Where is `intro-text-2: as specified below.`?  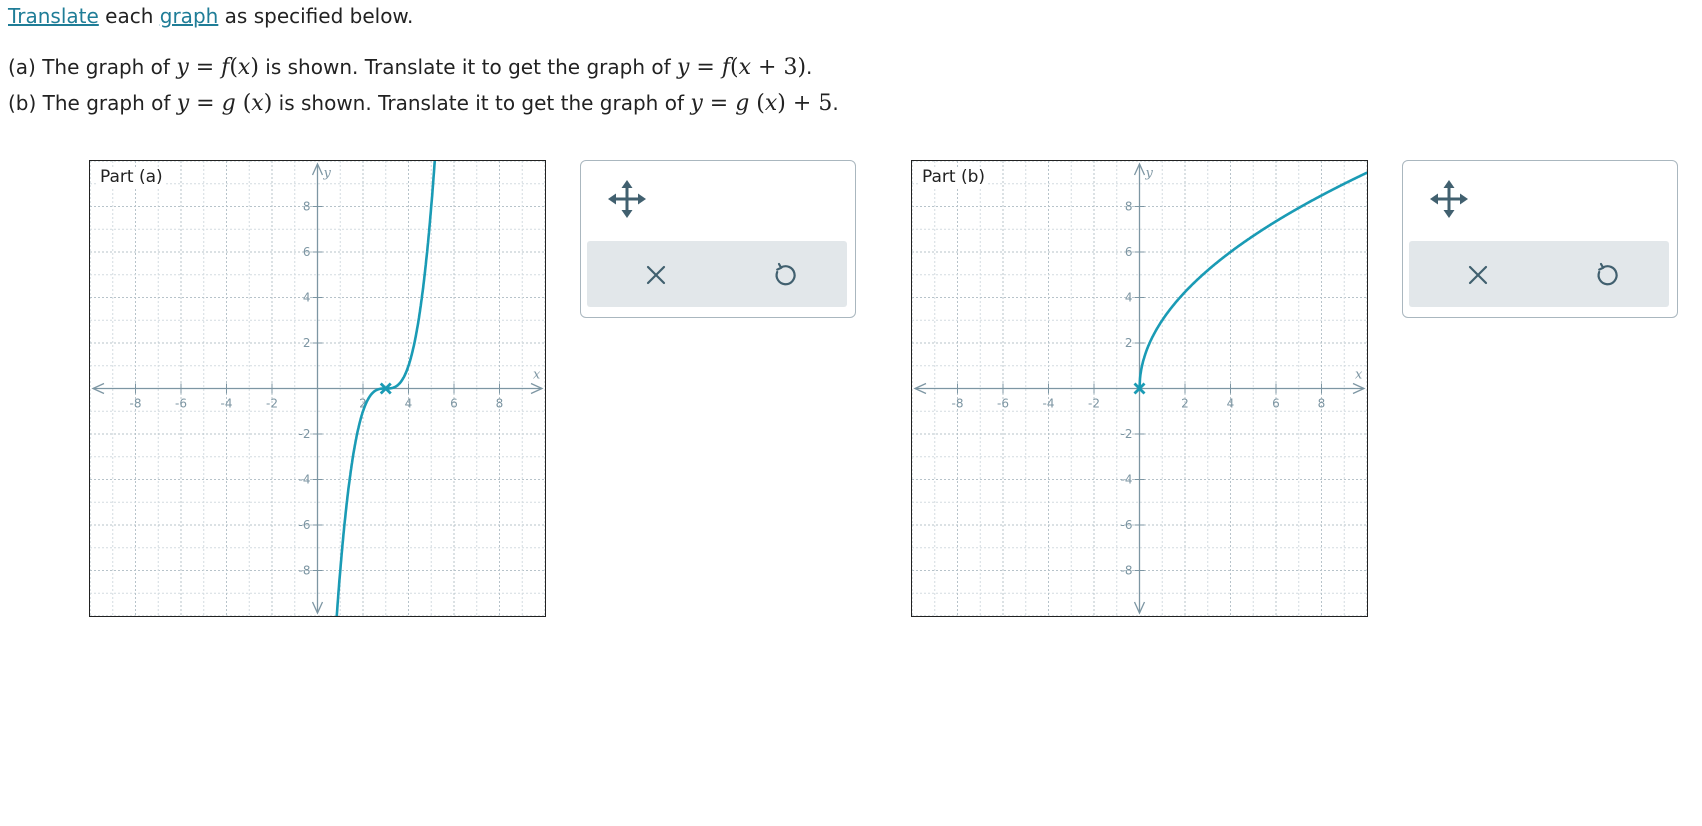
intro-text-2: as specified below. is located at coordinates (316, 16).